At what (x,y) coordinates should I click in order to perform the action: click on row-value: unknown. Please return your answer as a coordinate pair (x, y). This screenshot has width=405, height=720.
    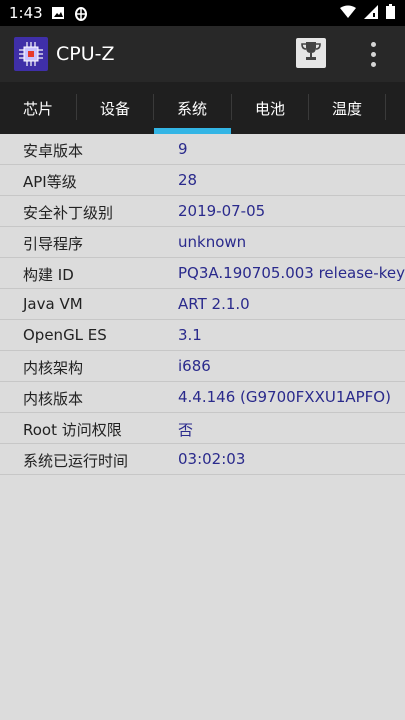
    Looking at the image, I should click on (212, 242).